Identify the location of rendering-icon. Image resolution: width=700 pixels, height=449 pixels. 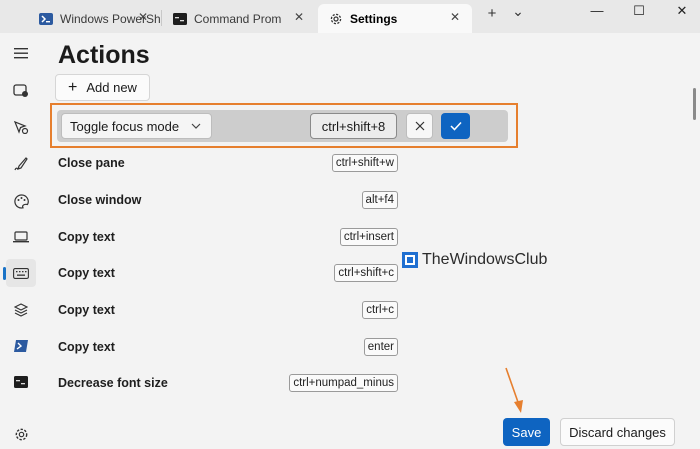
(21, 237).